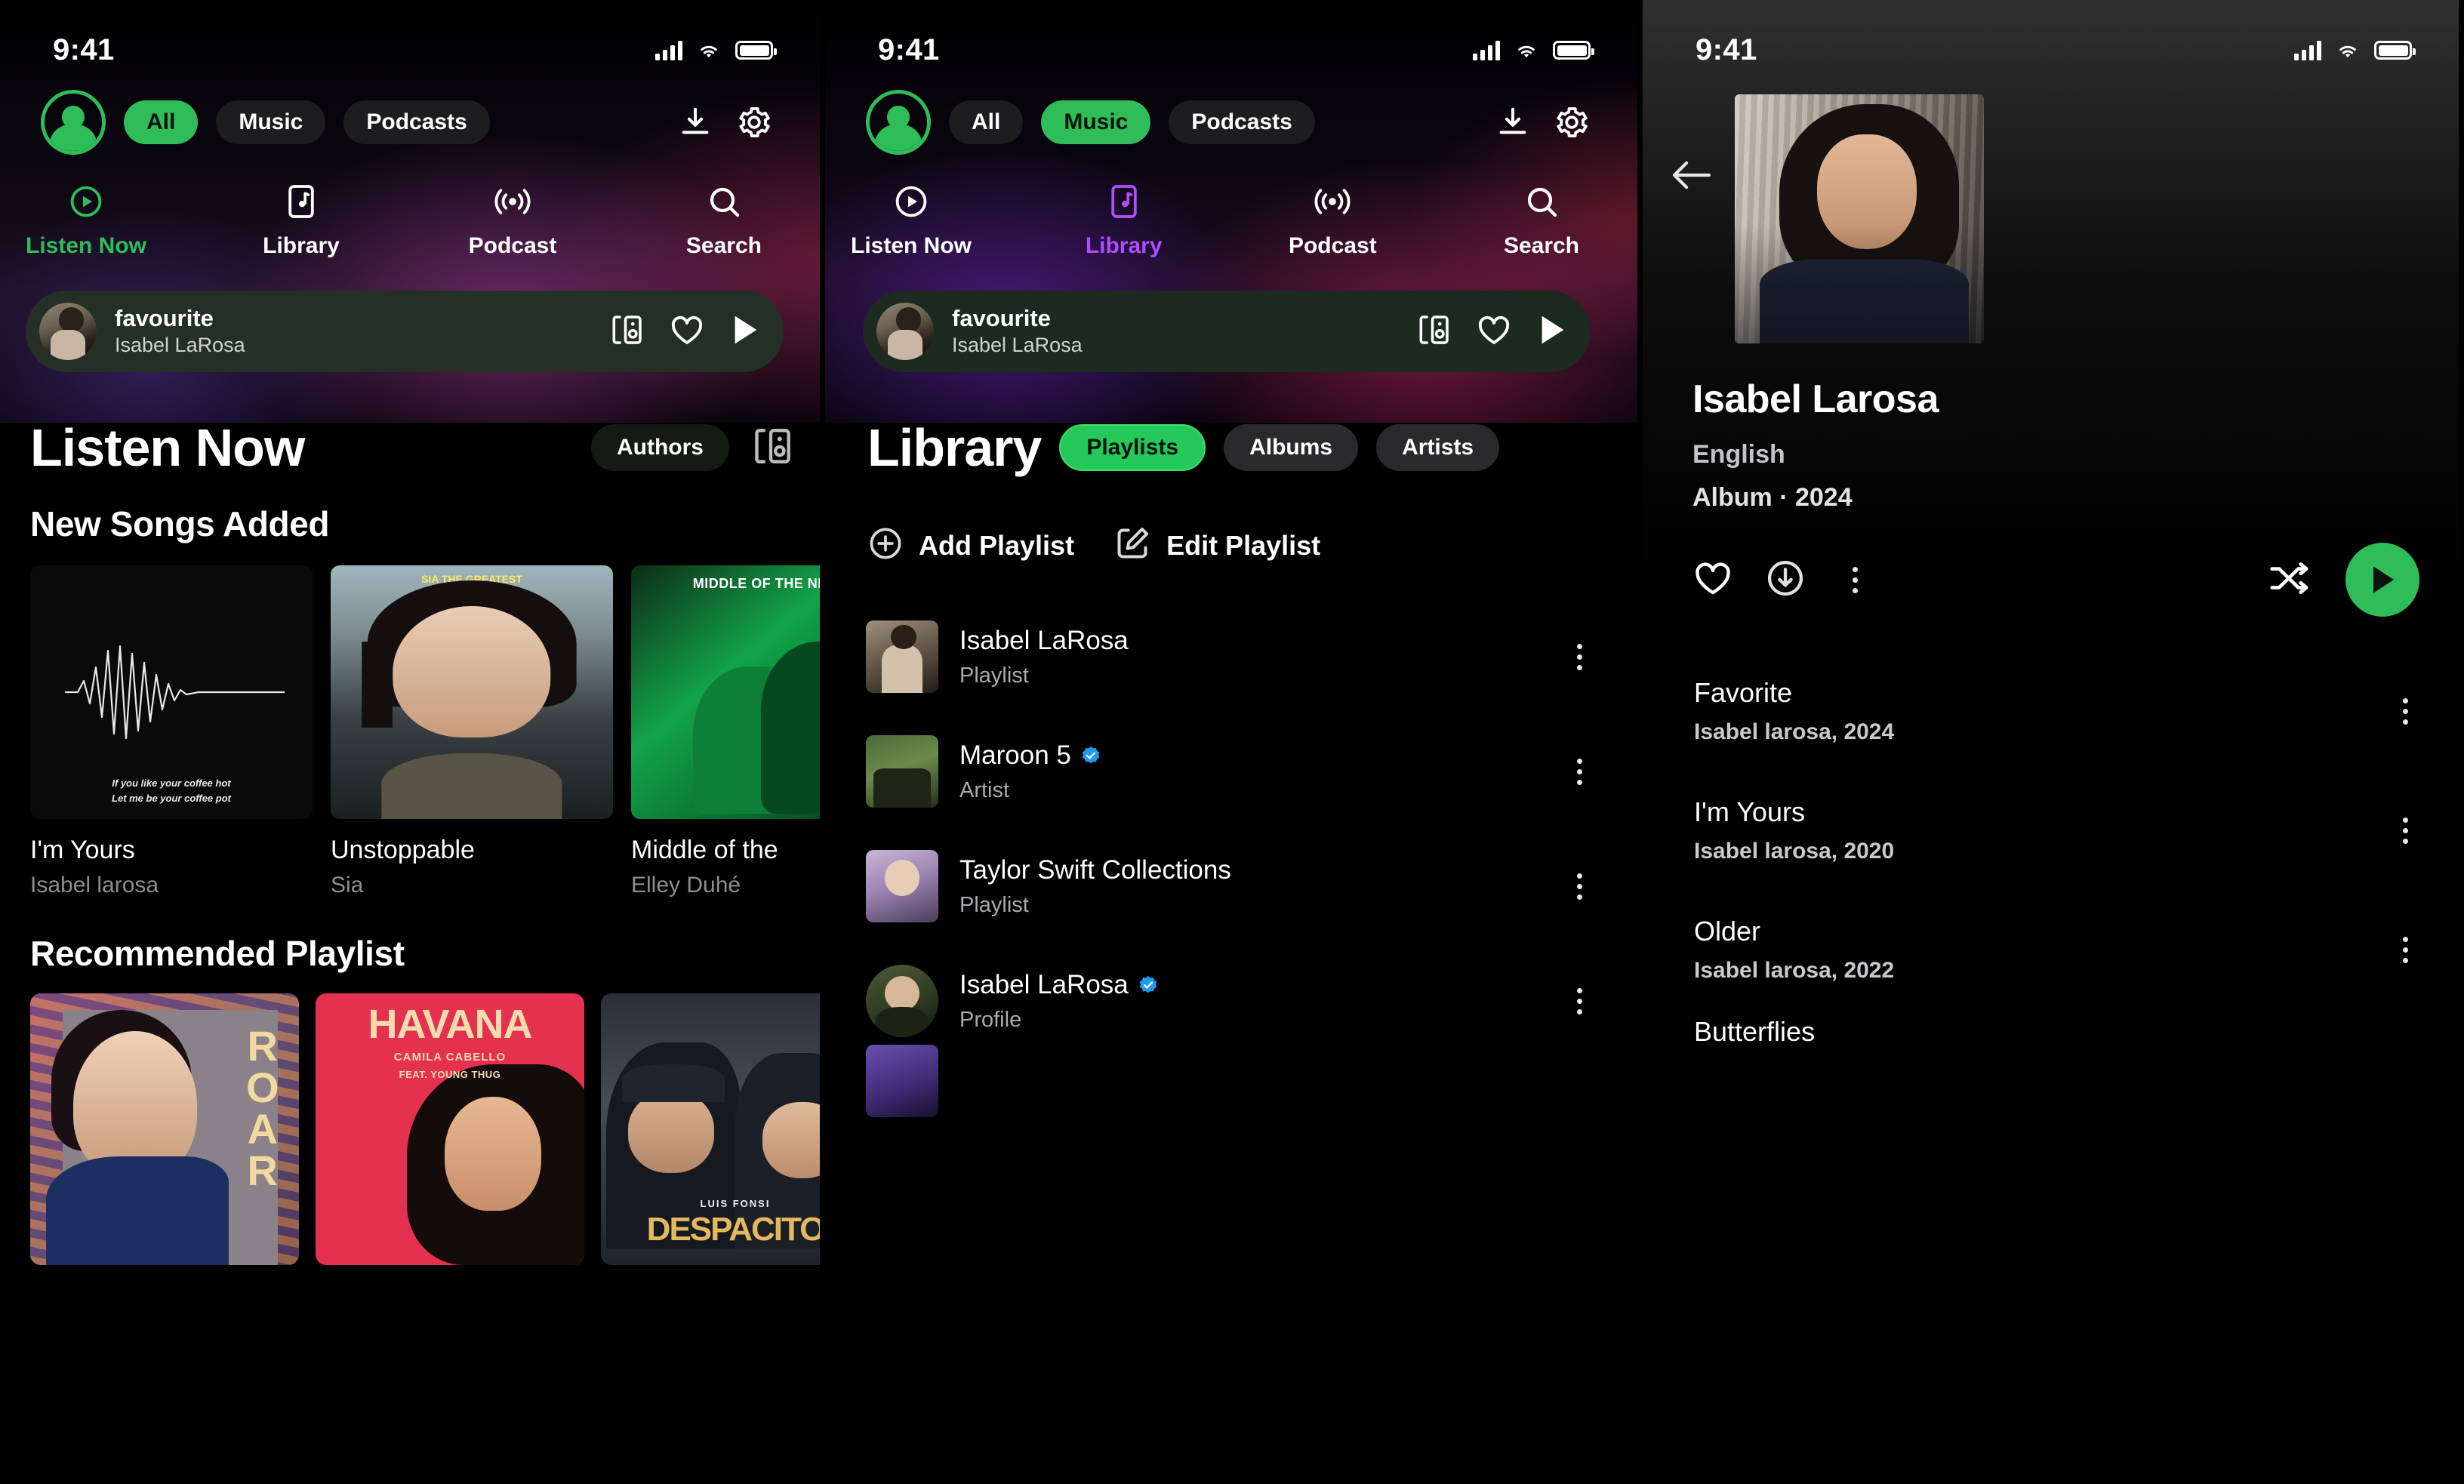 The height and width of the screenshot is (1484, 2464). Describe the element at coordinates (174, 692) in the screenshot. I see `waveform-icon` at that location.